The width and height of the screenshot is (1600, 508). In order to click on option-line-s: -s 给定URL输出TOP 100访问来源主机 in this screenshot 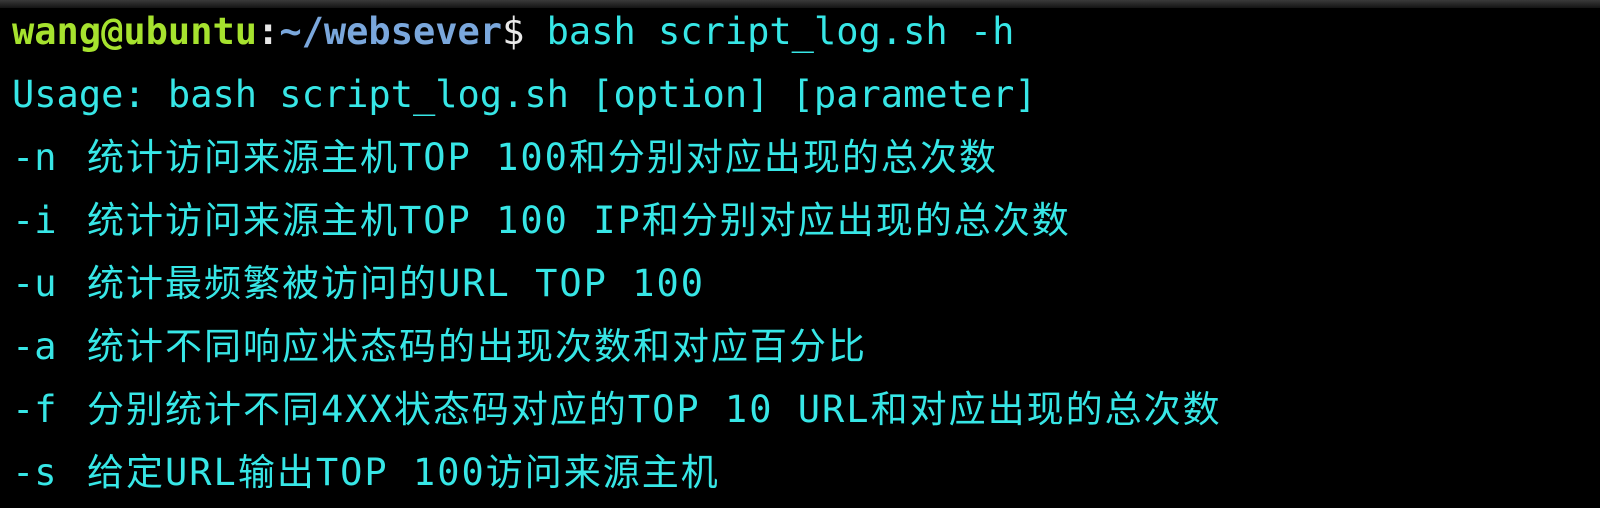, I will do `click(366, 472)`.